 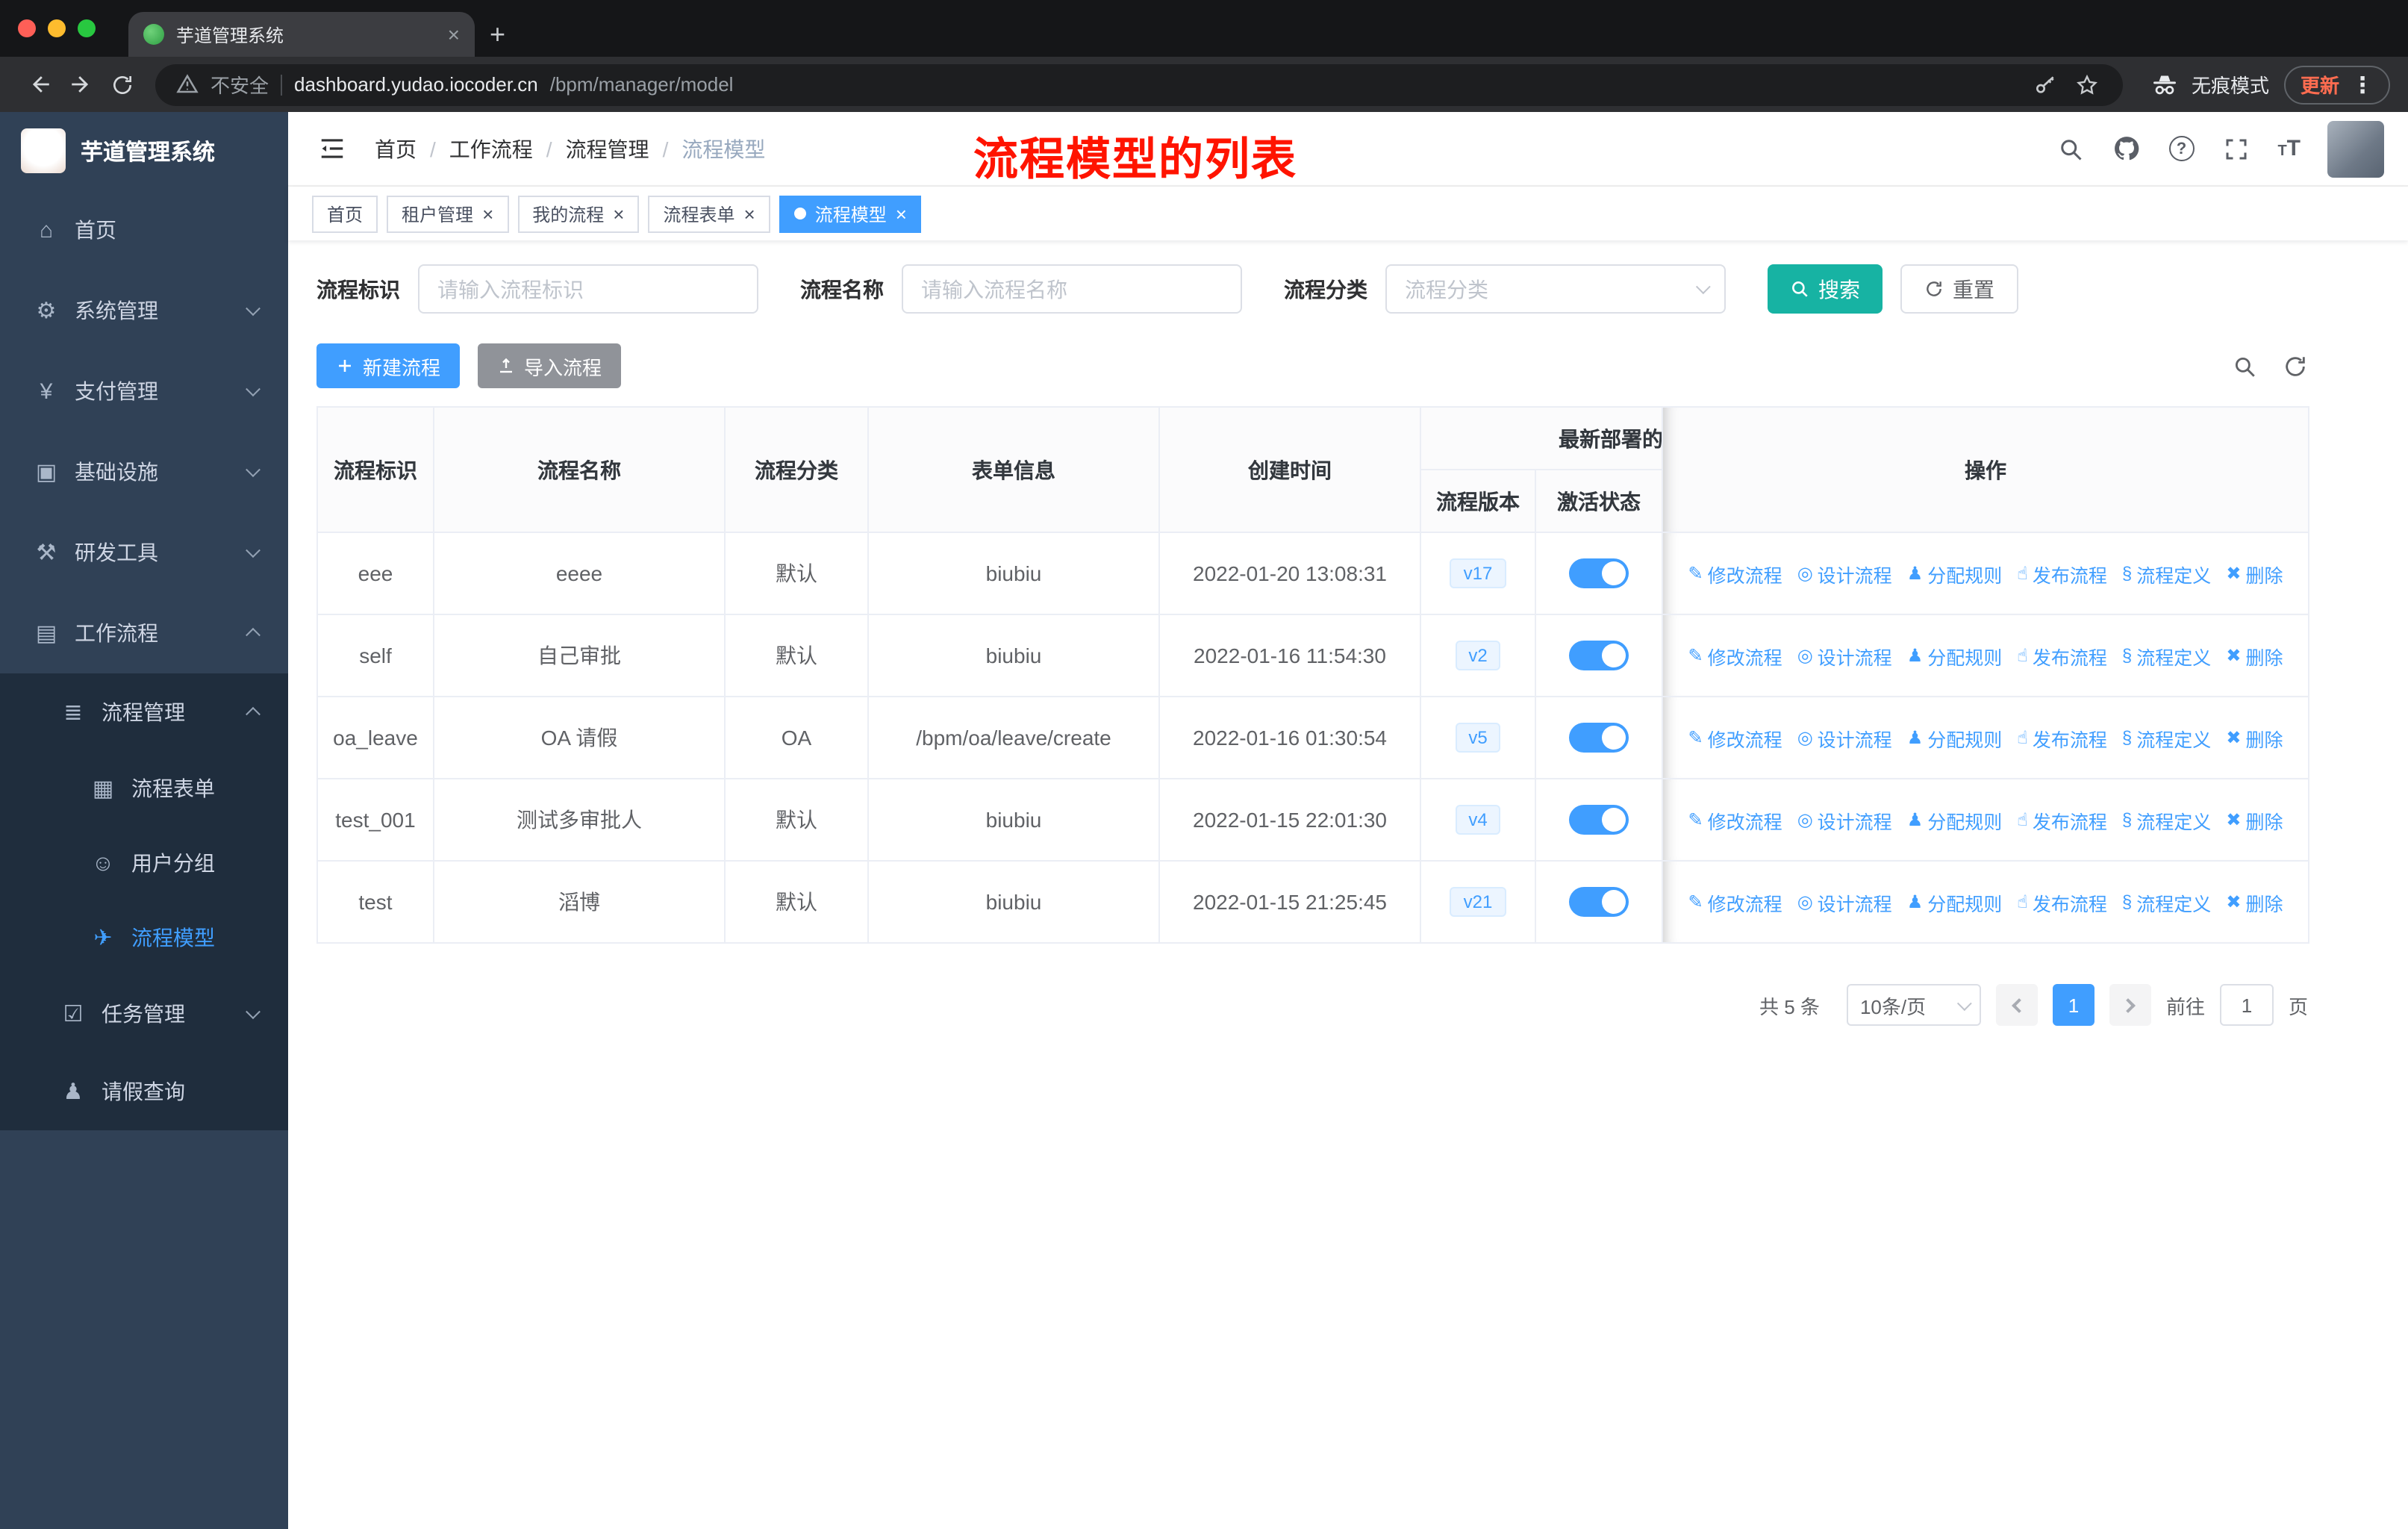 I want to click on goto-page-input, so click(x=2246, y=1005).